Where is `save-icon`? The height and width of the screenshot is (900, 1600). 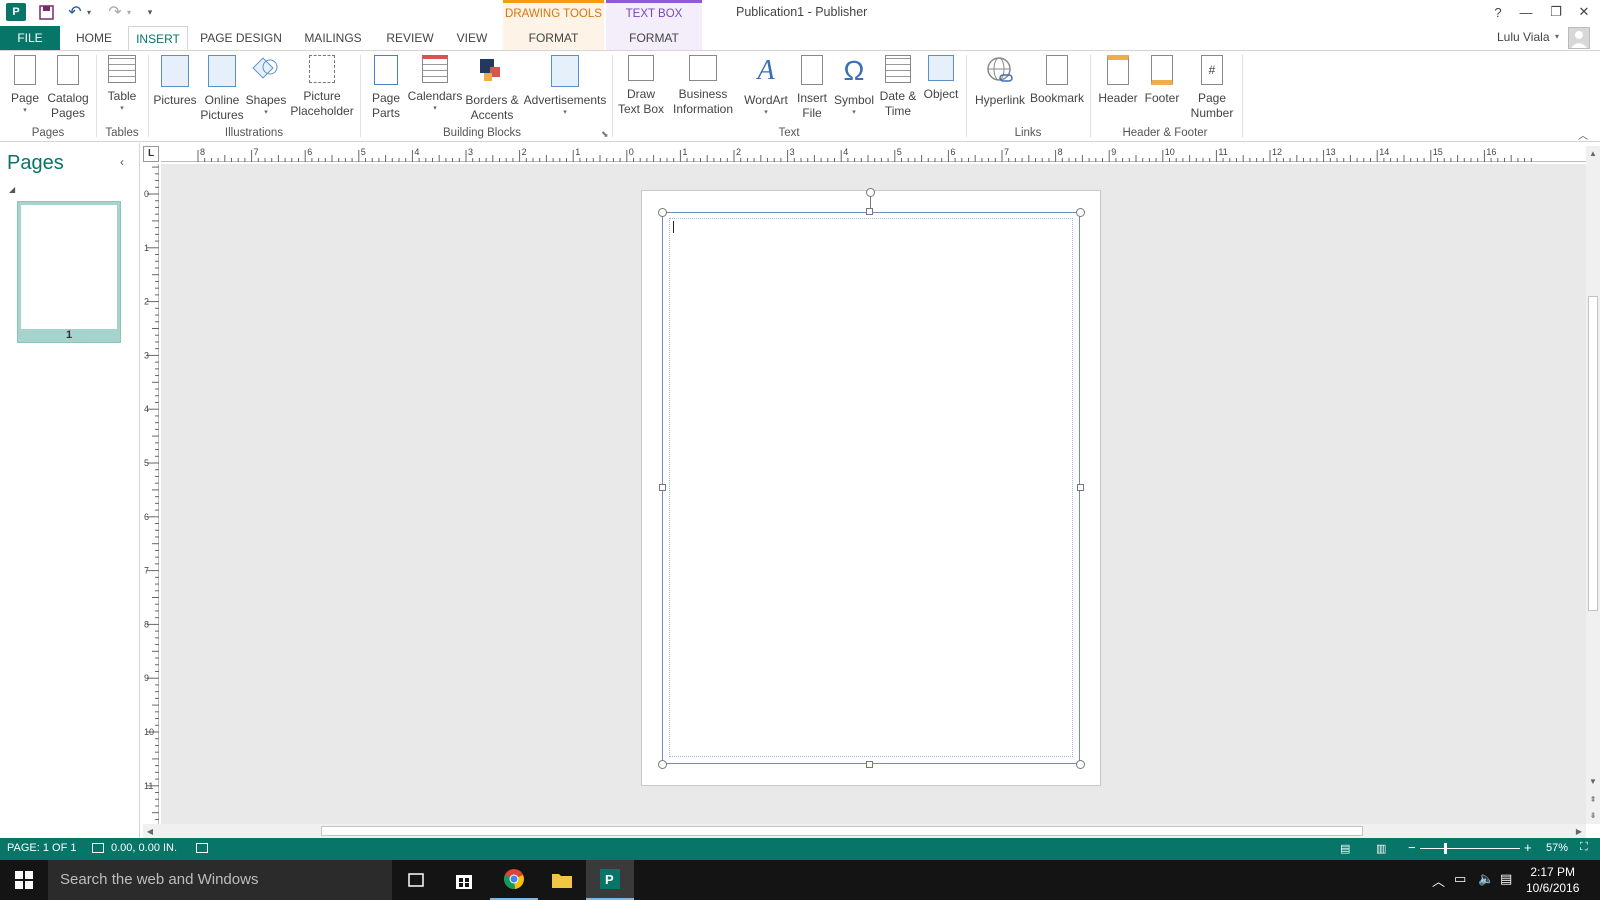
save-icon is located at coordinates (46, 12).